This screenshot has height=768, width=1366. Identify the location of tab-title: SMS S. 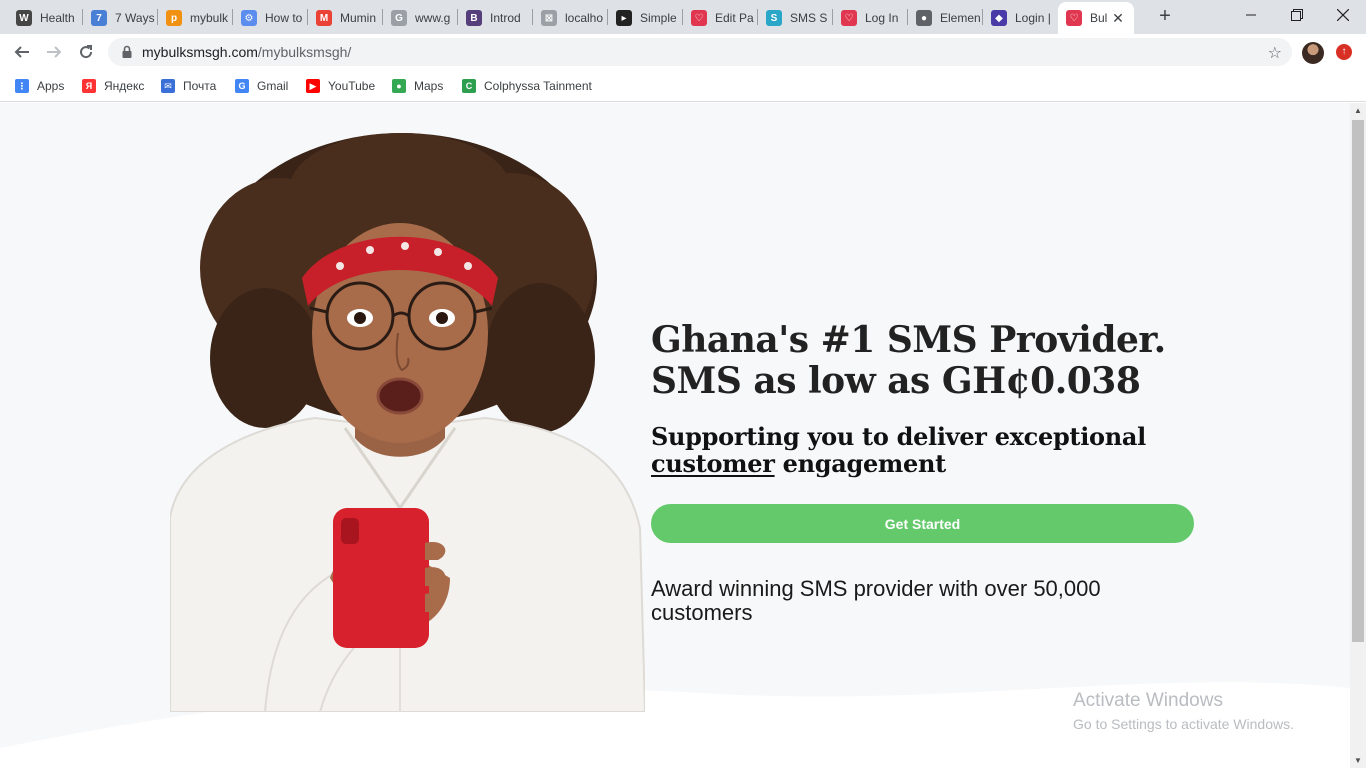
(809, 18).